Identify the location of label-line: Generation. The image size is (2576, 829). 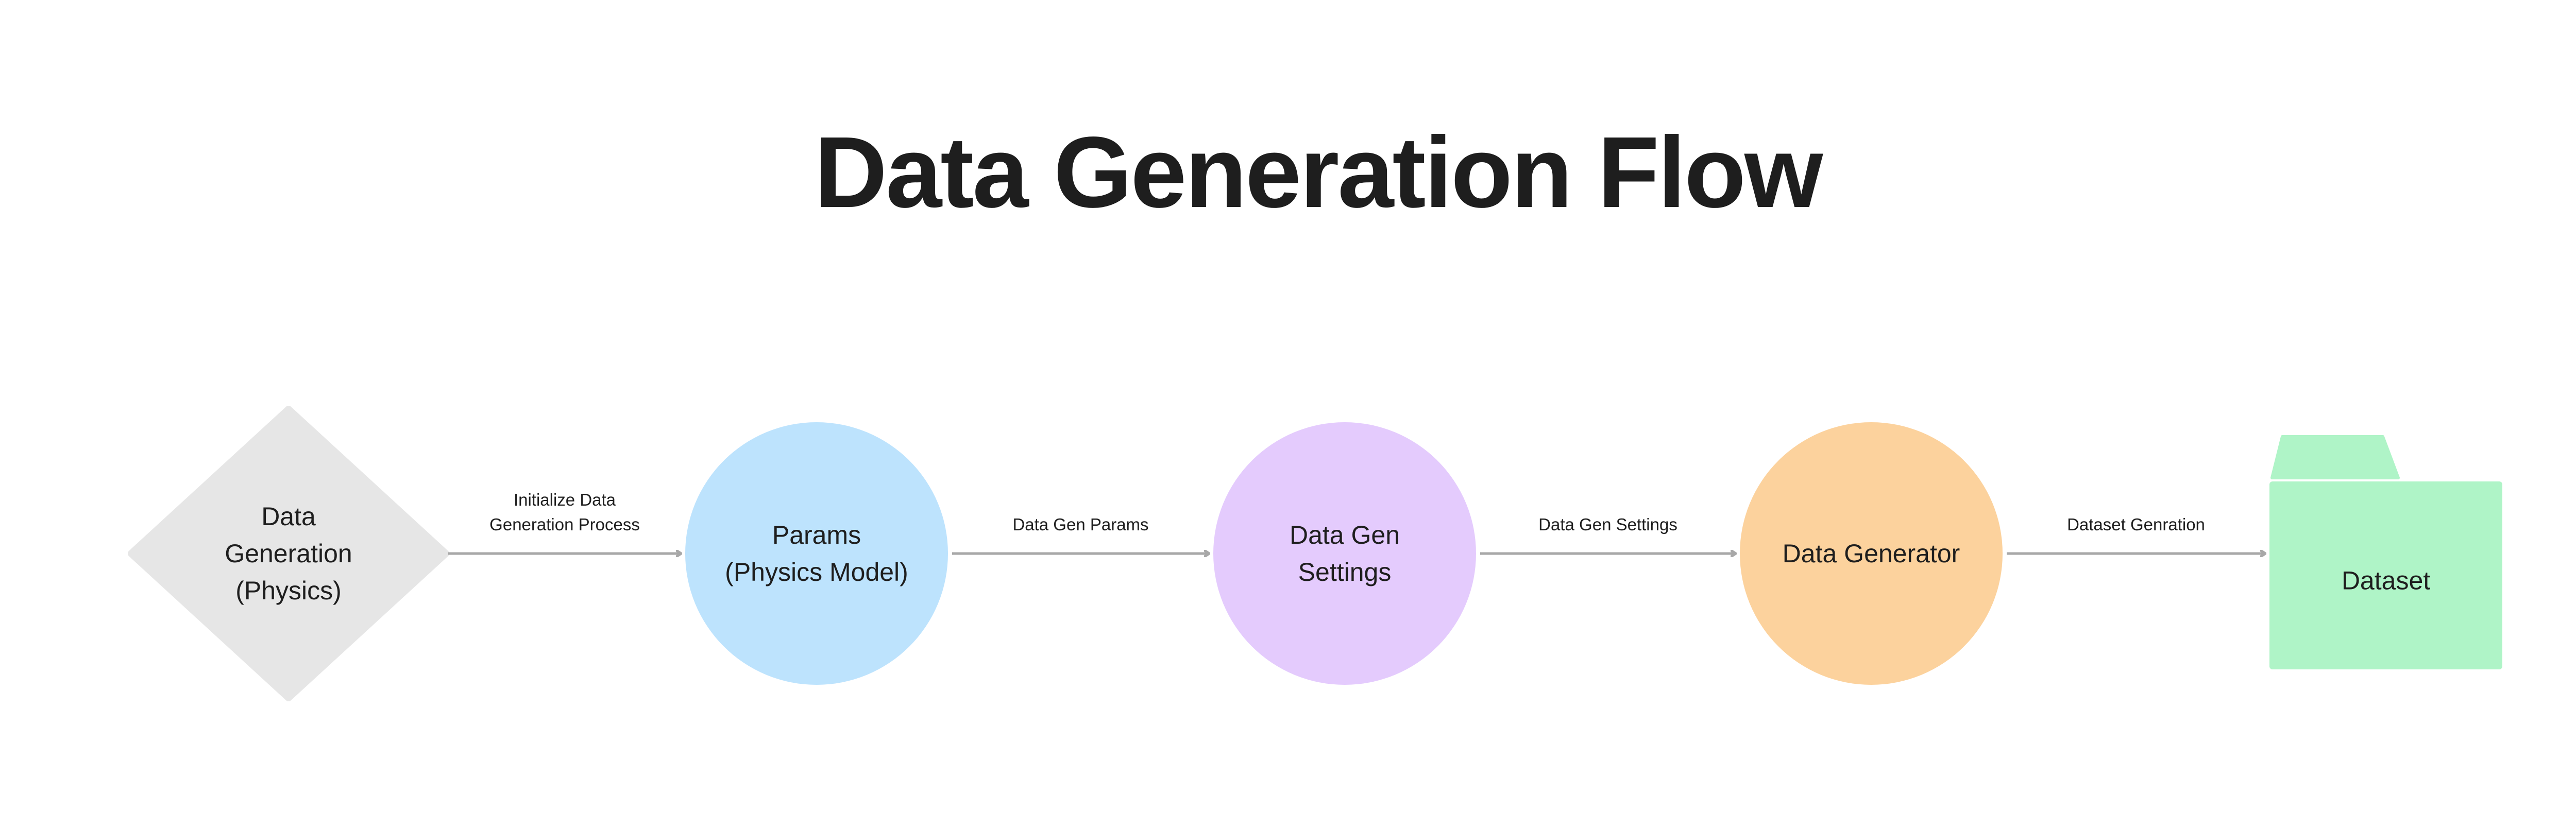
(288, 553).